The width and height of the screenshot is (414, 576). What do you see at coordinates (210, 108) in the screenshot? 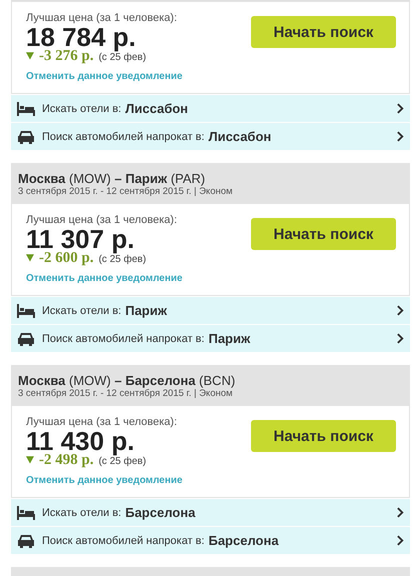
I see `offer-row: Искать отели в: Лиссабон` at bounding box center [210, 108].